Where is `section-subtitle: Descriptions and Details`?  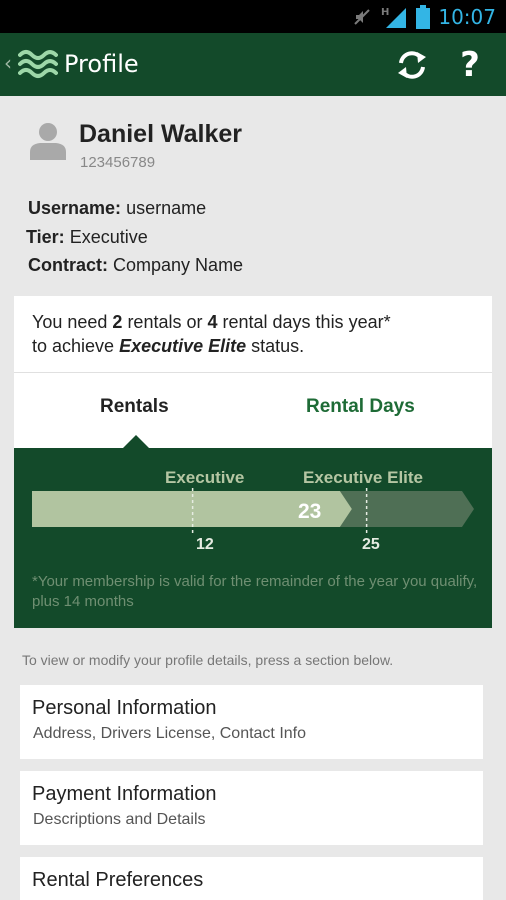
section-subtitle: Descriptions and Details is located at coordinates (119, 819).